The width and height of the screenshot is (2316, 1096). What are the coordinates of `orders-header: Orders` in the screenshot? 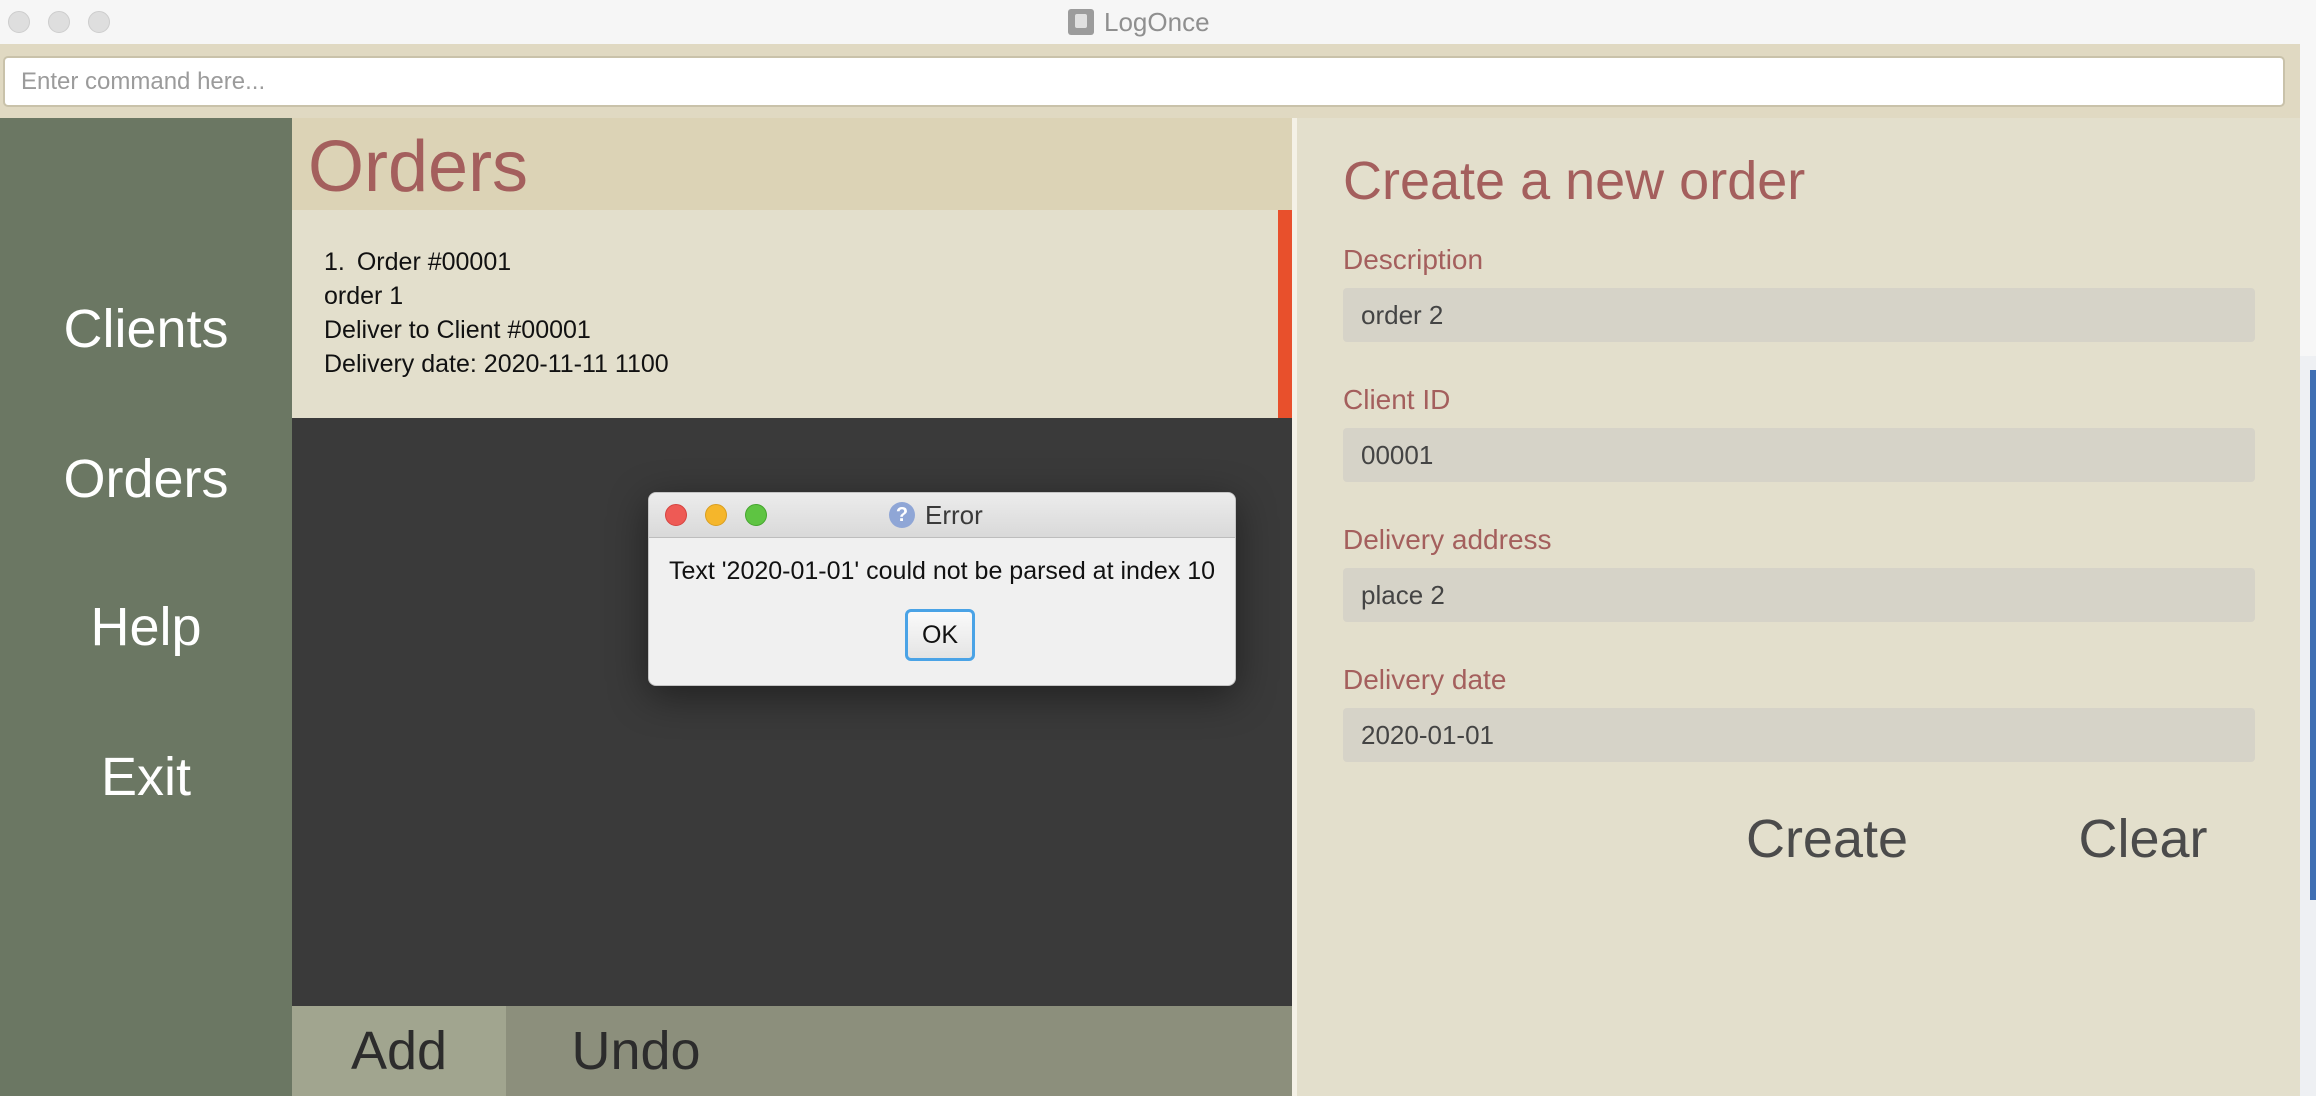 It's located at (792, 164).